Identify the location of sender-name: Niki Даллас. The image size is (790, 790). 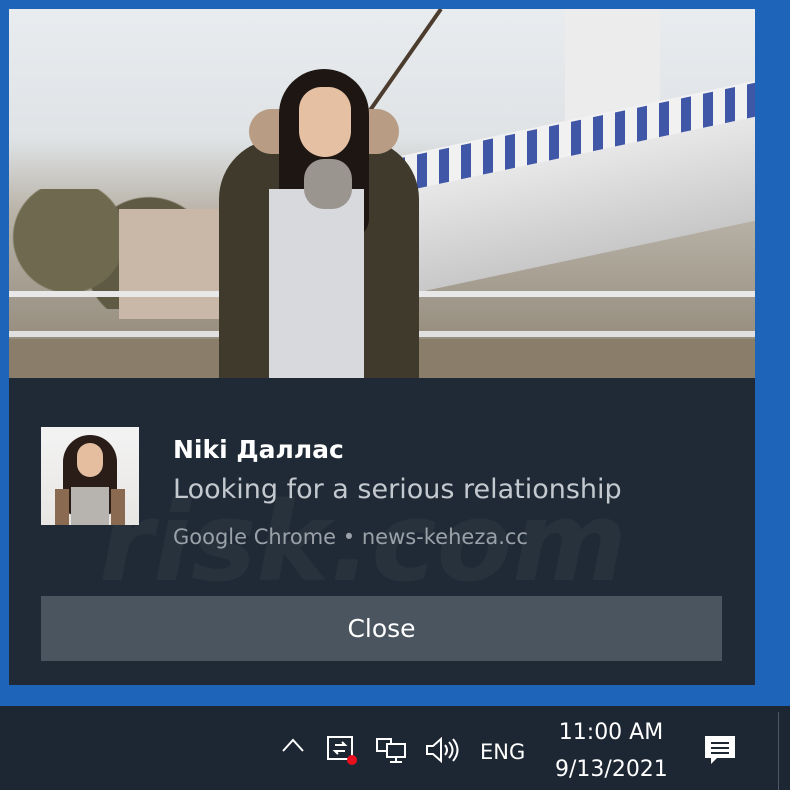
(258, 449).